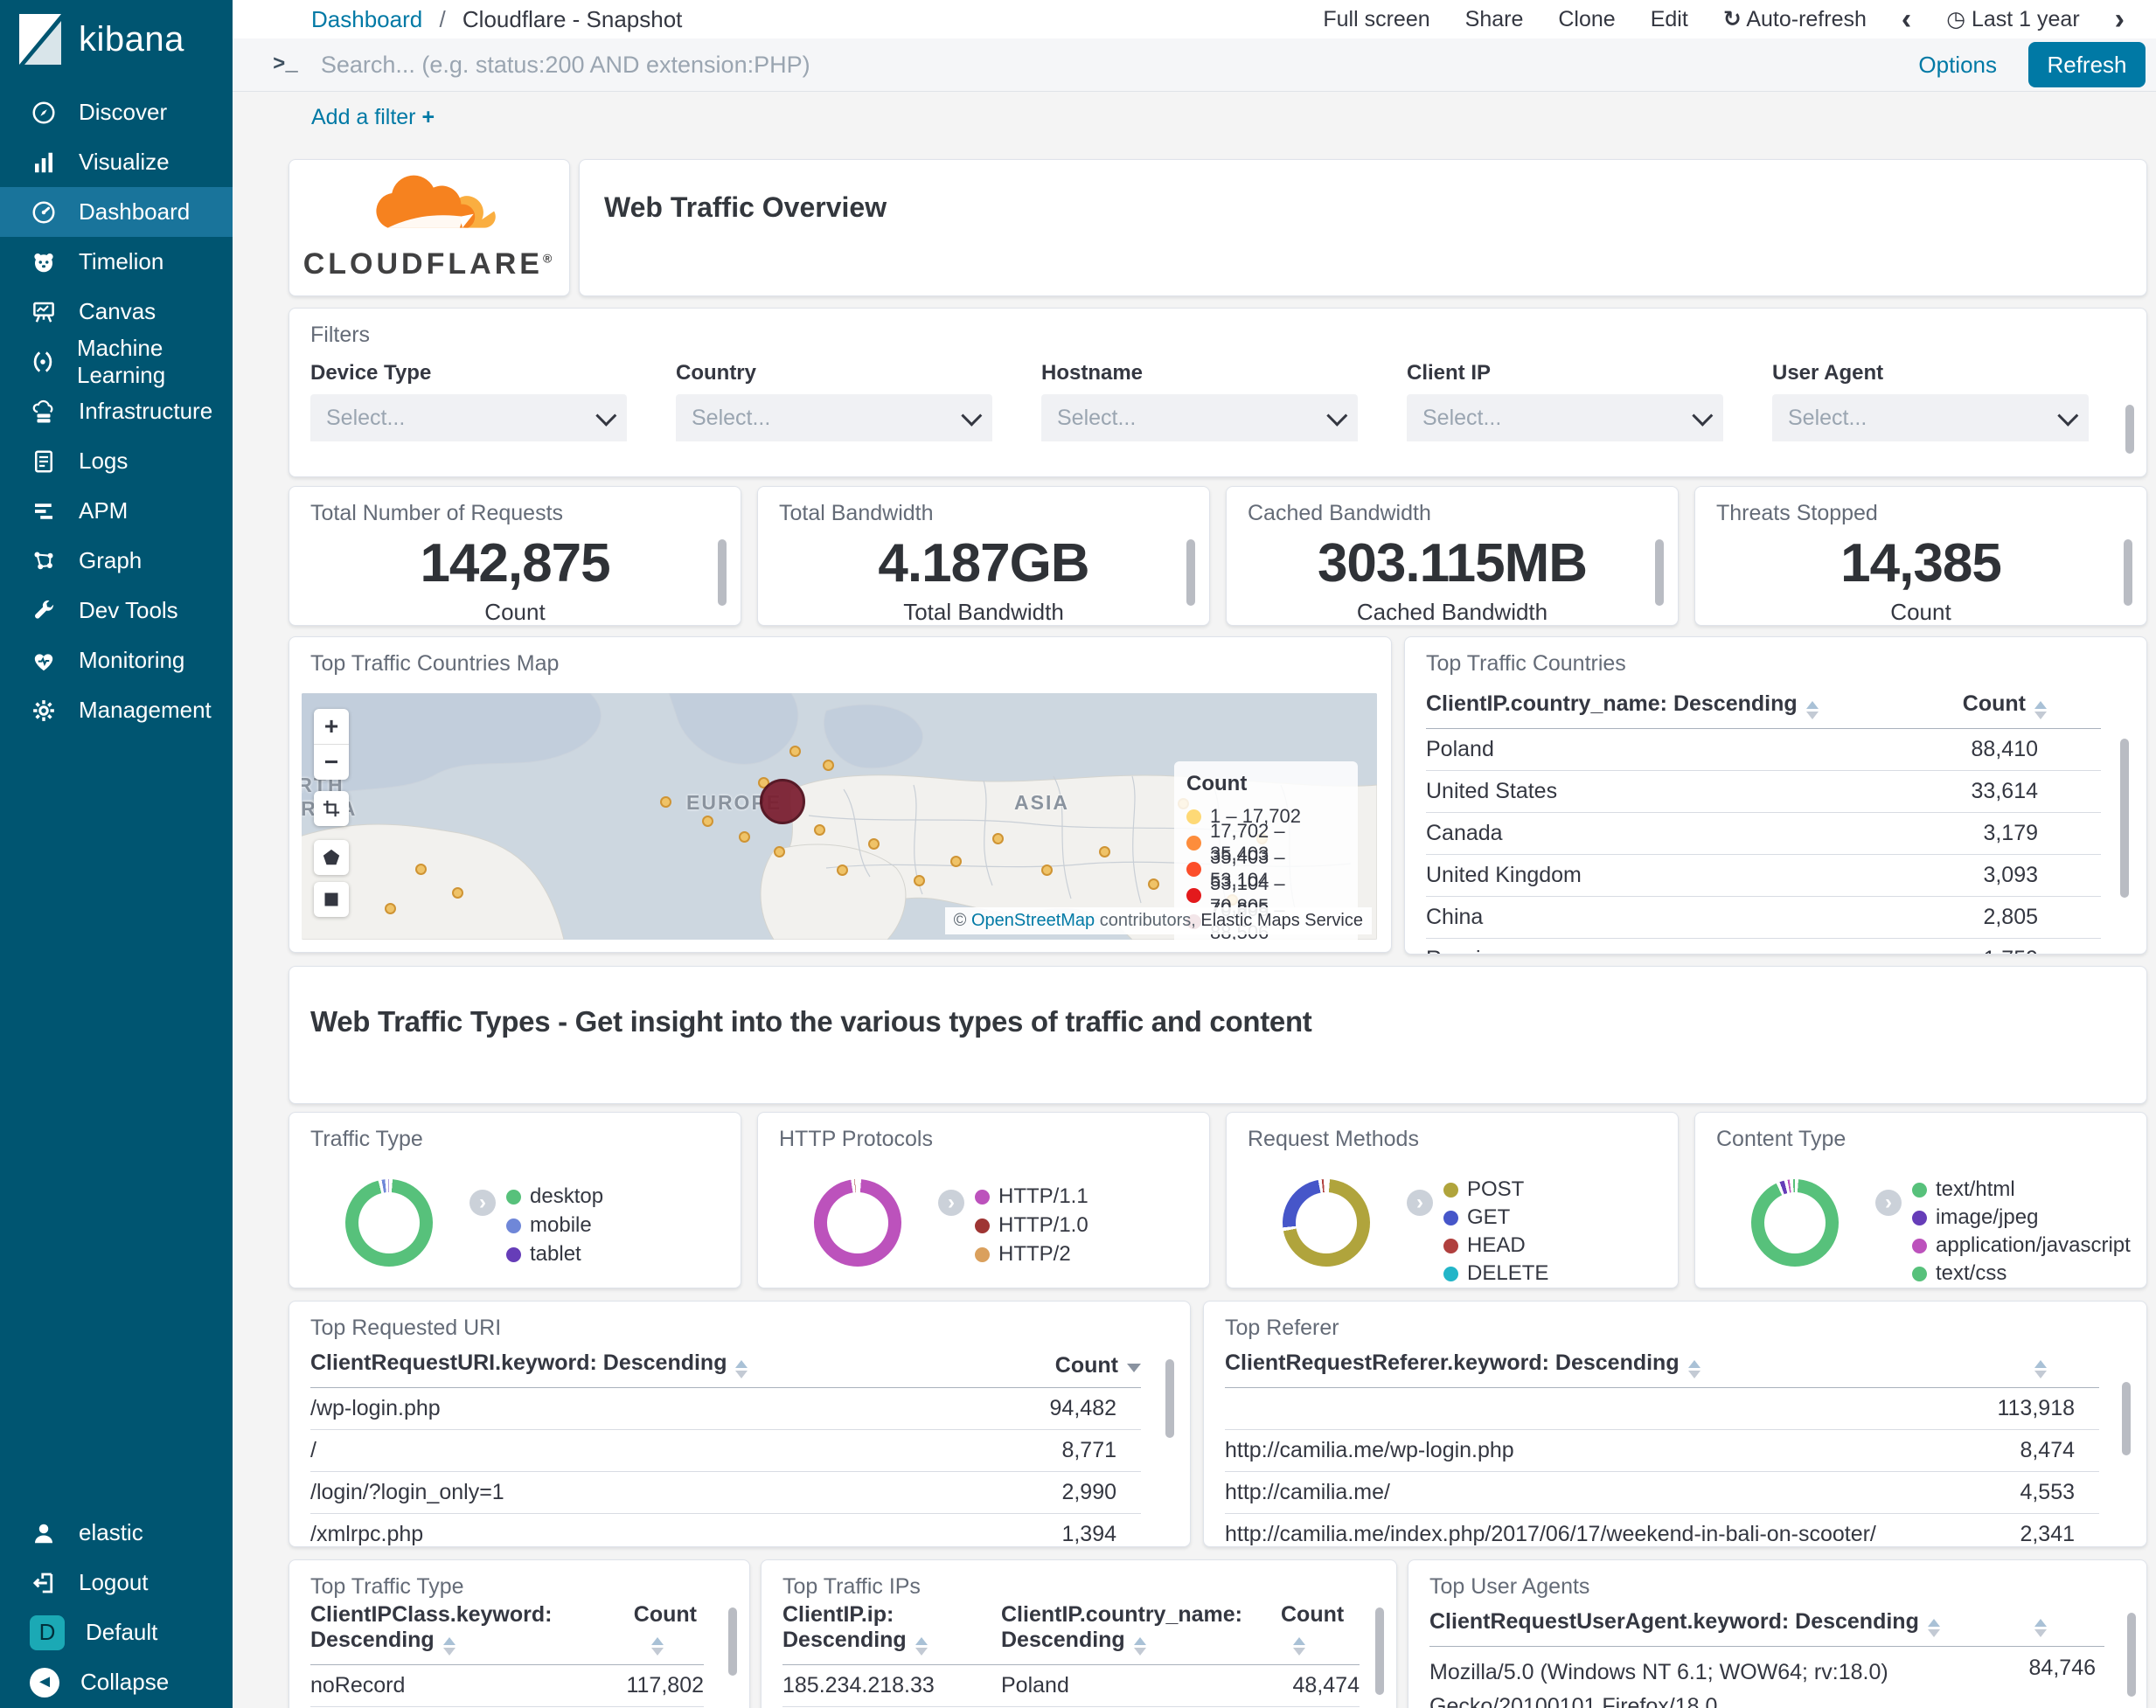 This screenshot has width=2156, height=1708. I want to click on poland-bubble, so click(782, 801).